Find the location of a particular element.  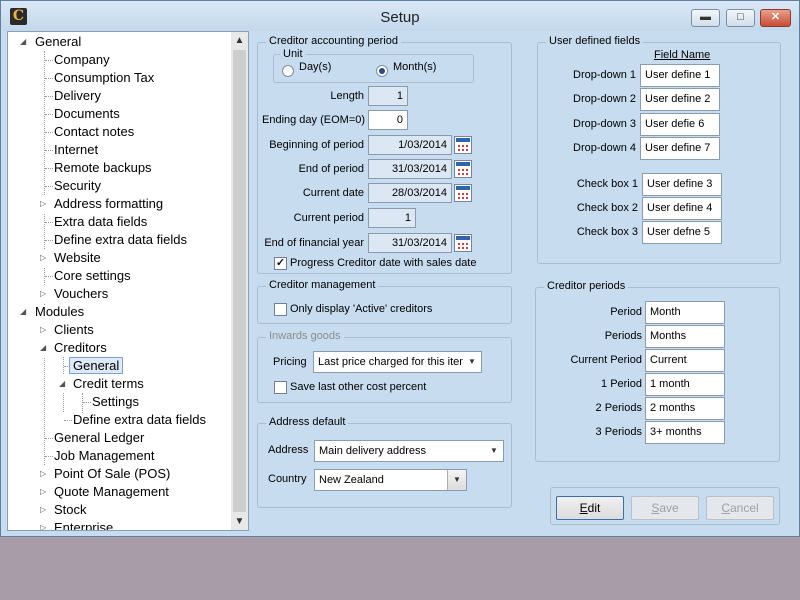

unit-months-radio is located at coordinates (382, 71).